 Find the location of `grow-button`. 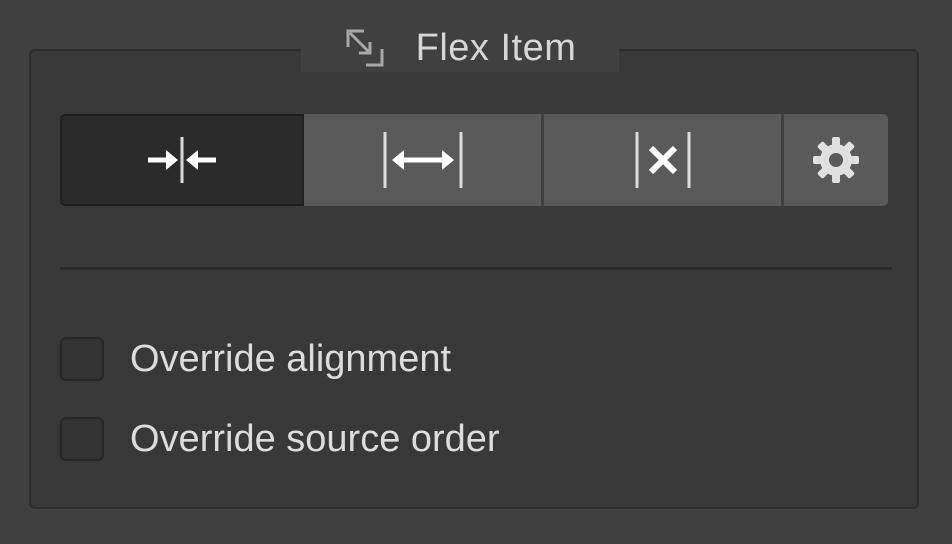

grow-button is located at coordinates (424, 160).